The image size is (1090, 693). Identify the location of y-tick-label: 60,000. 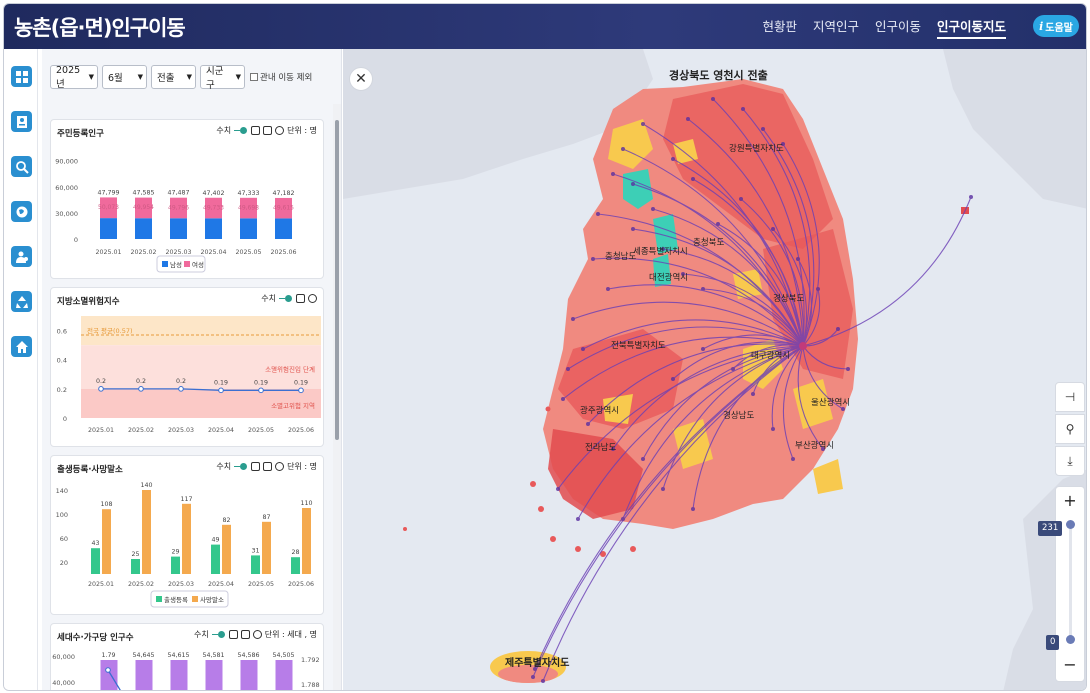
(63, 657).